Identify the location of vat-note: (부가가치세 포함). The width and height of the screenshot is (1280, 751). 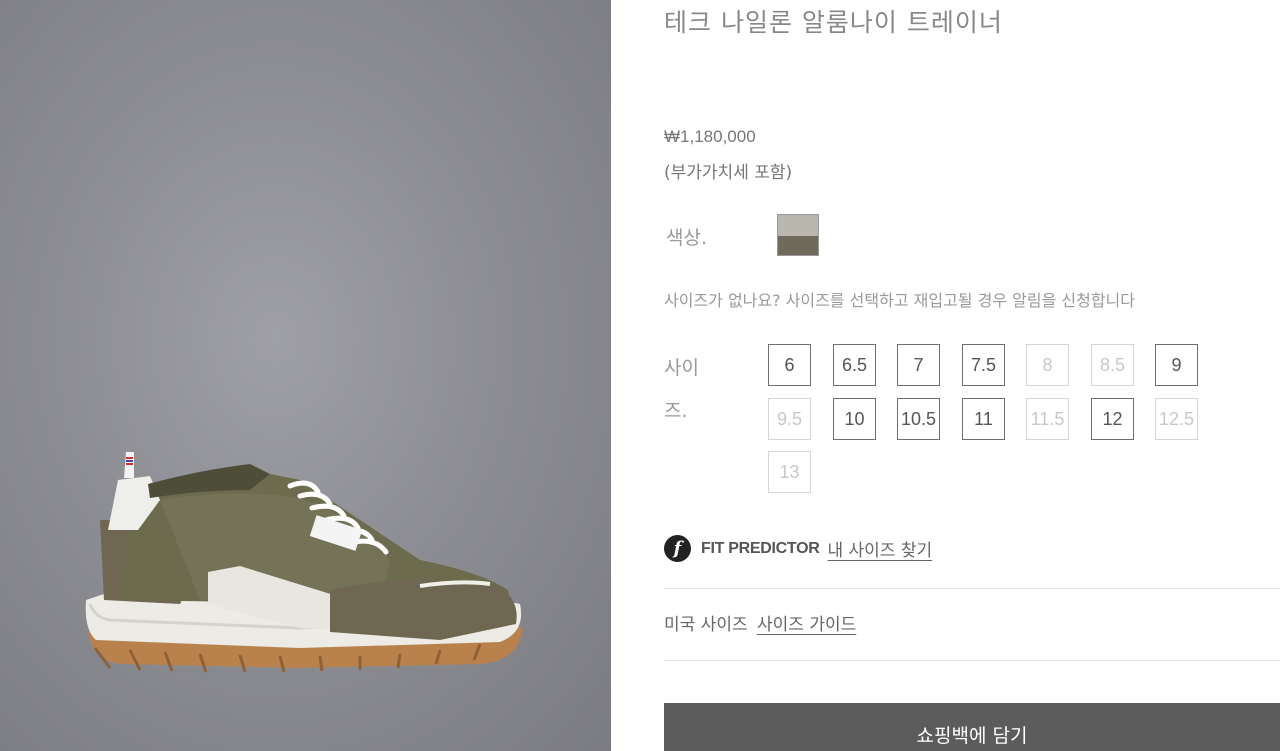
(728, 173).